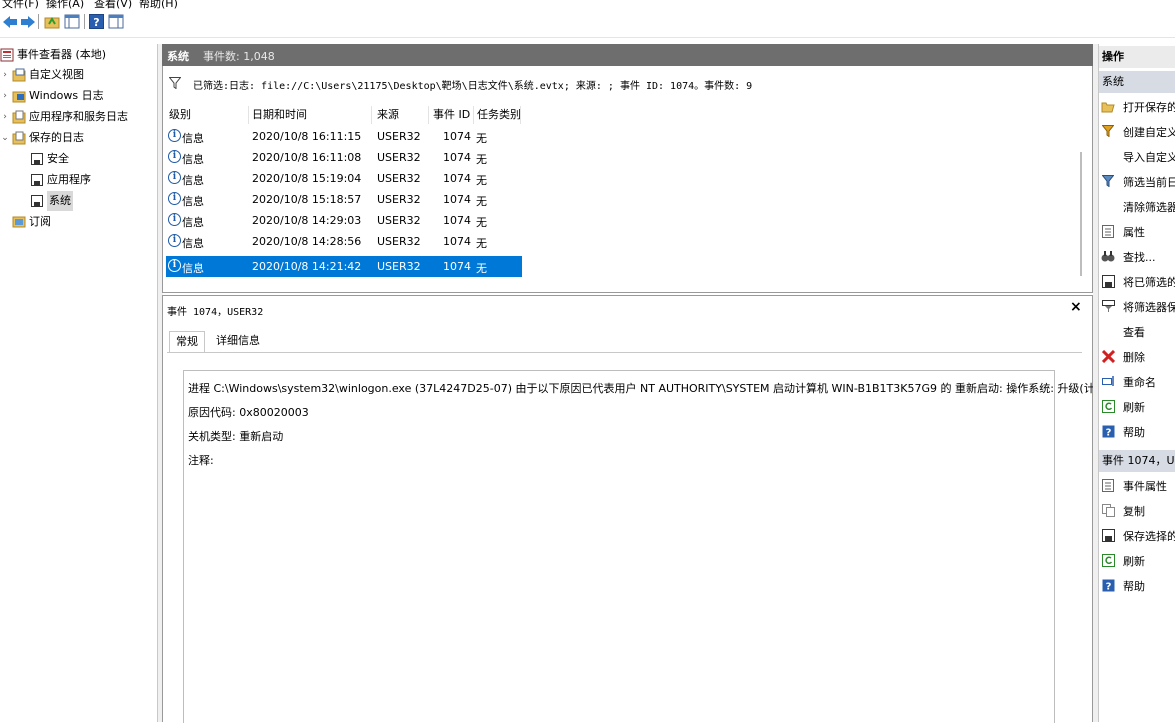 The width and height of the screenshot is (1175, 723). Describe the element at coordinates (1137, 381) in the screenshot. I see `action-rename: 重命名` at that location.